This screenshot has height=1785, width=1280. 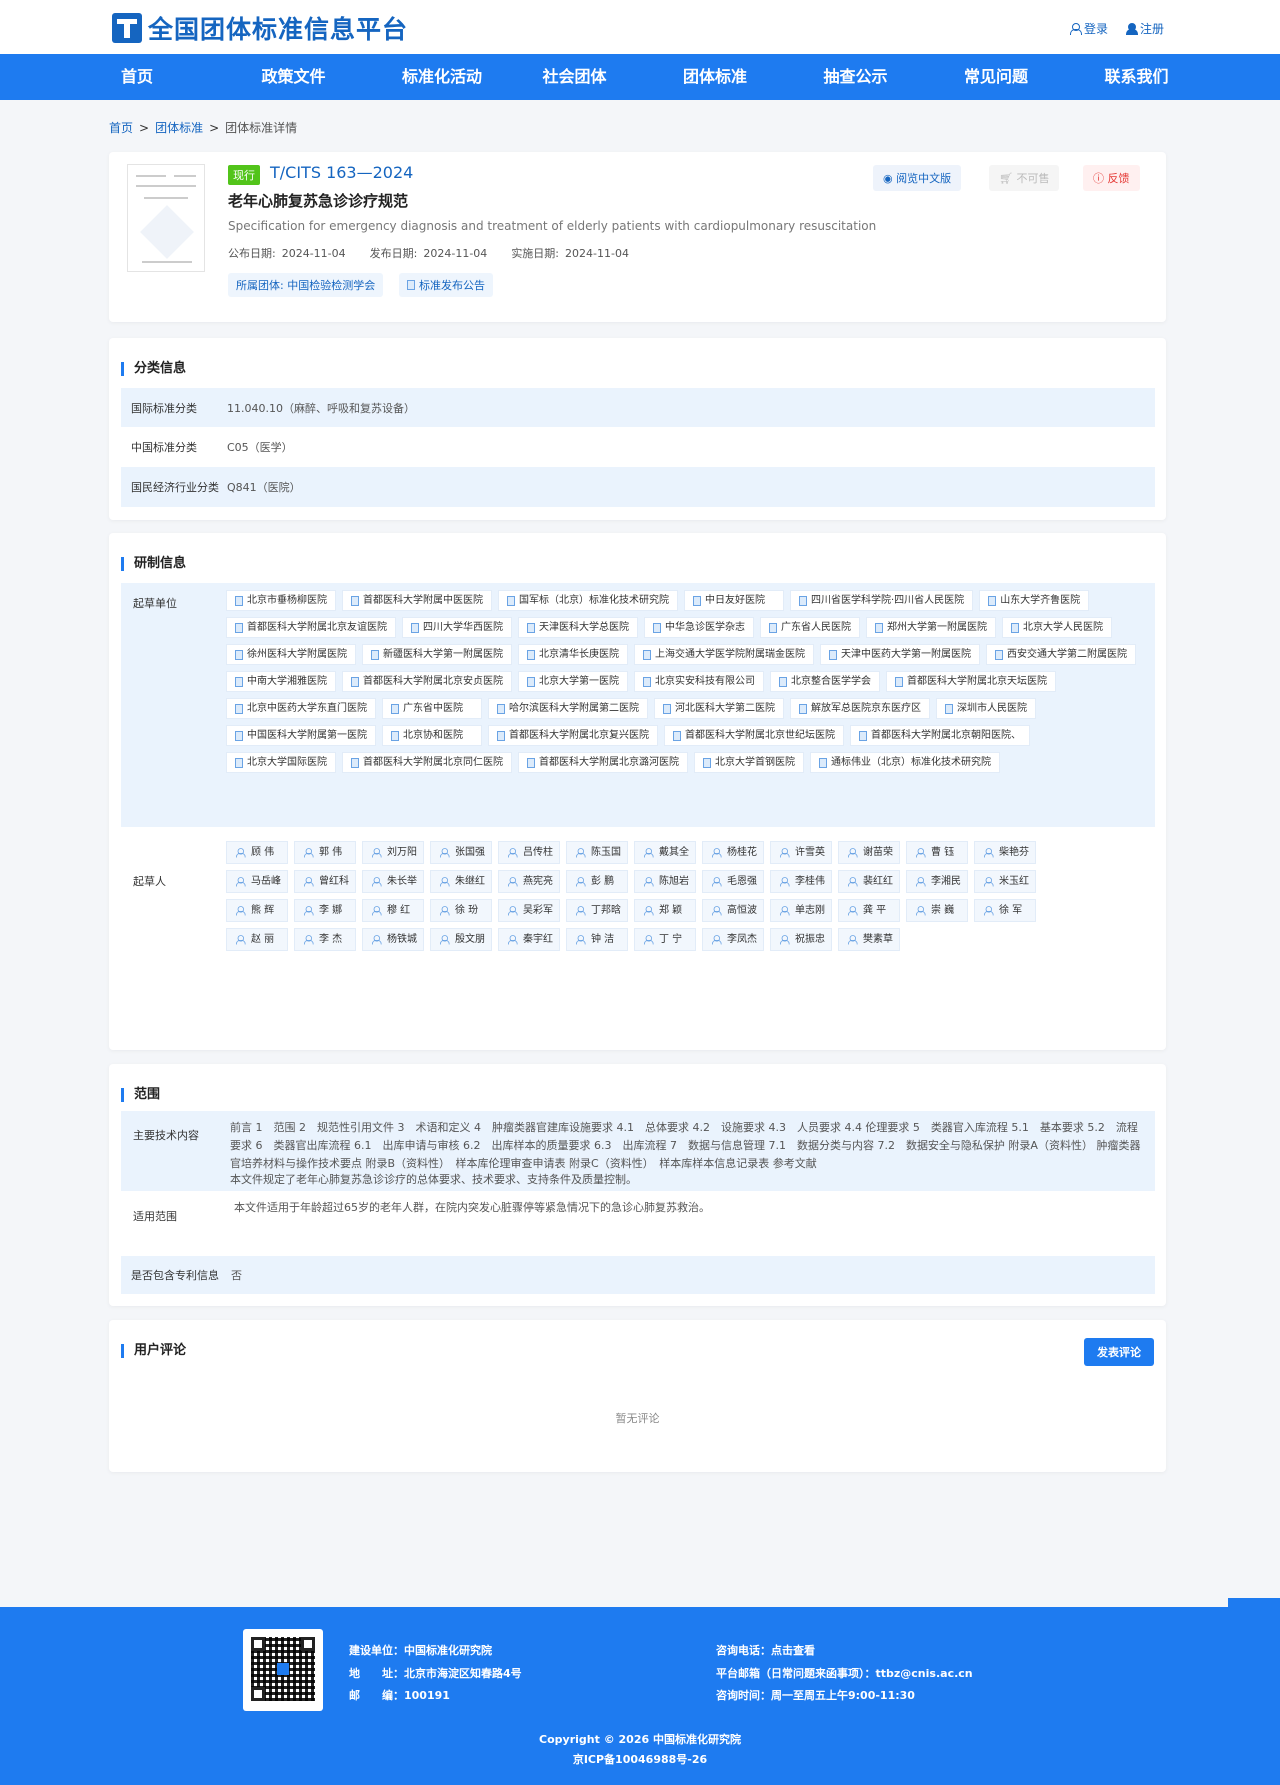 I want to click on drafting-unit-item: 首都医科大学附属北京世纪坛医院, so click(x=754, y=735).